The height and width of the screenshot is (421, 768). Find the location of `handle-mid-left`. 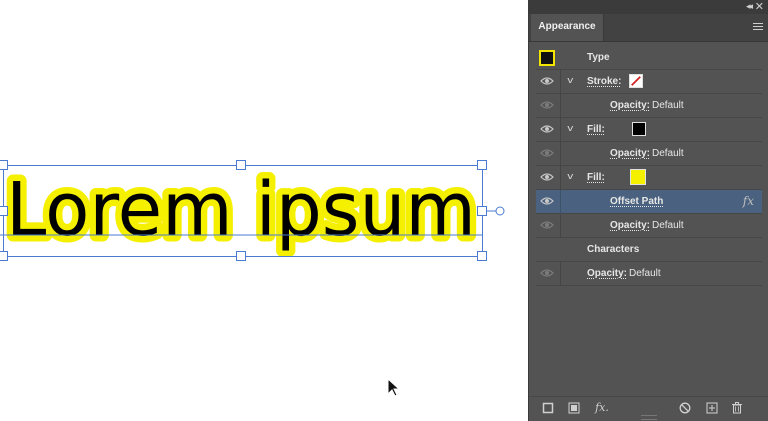

handle-mid-left is located at coordinates (4, 211).